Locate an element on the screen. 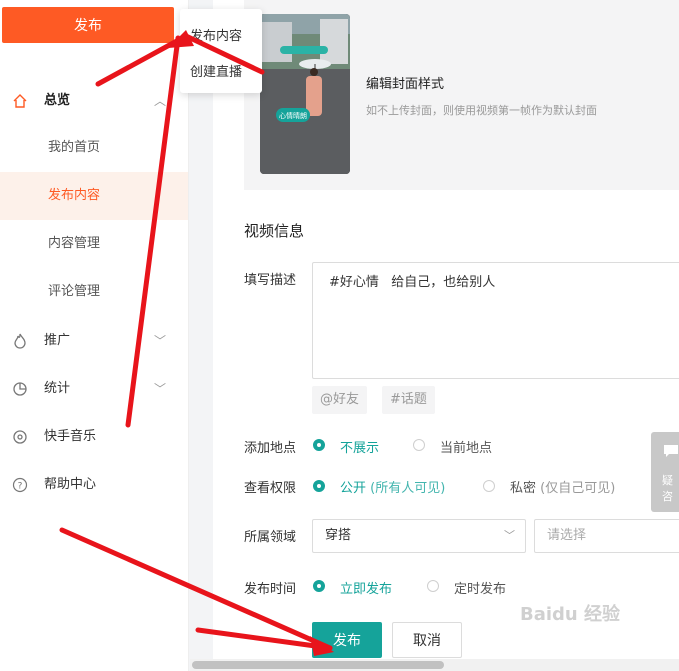 The height and width of the screenshot is (671, 679). domain-select-value: 穿搭 is located at coordinates (338, 535).